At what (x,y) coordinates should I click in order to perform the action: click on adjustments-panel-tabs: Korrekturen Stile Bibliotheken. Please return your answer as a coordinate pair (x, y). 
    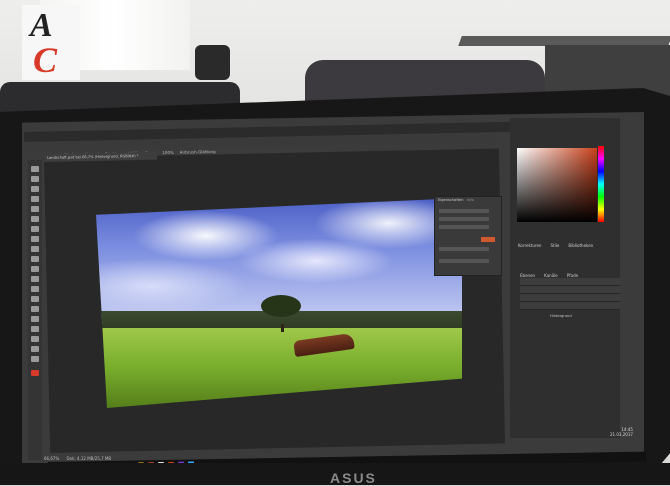
    Looking at the image, I should click on (555, 241).